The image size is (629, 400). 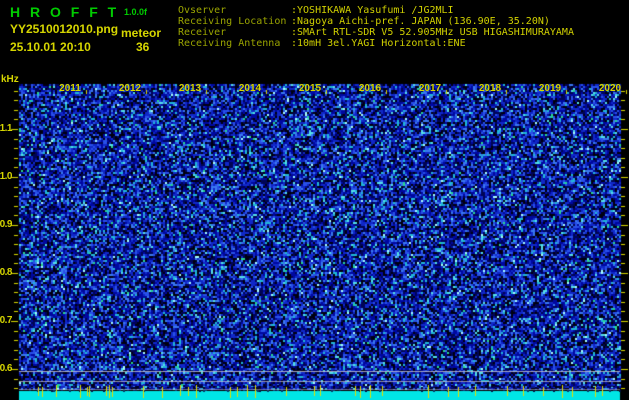 I want to click on metadata-row-observer: Ovserver :YOSHIKAWA Yasufumi /JG2MLI, so click(x=376, y=10).